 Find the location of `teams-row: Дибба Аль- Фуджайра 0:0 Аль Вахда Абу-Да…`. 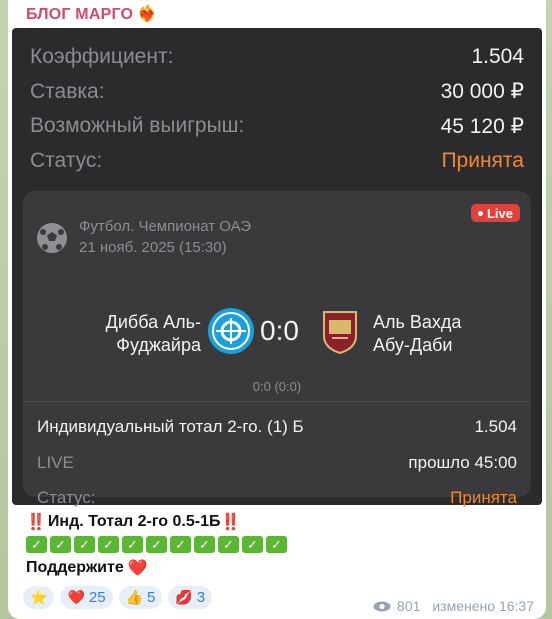

teams-row: Дибба Аль- Фуджайра 0:0 Аль Вахда Абу-Да… is located at coordinates (277, 324).